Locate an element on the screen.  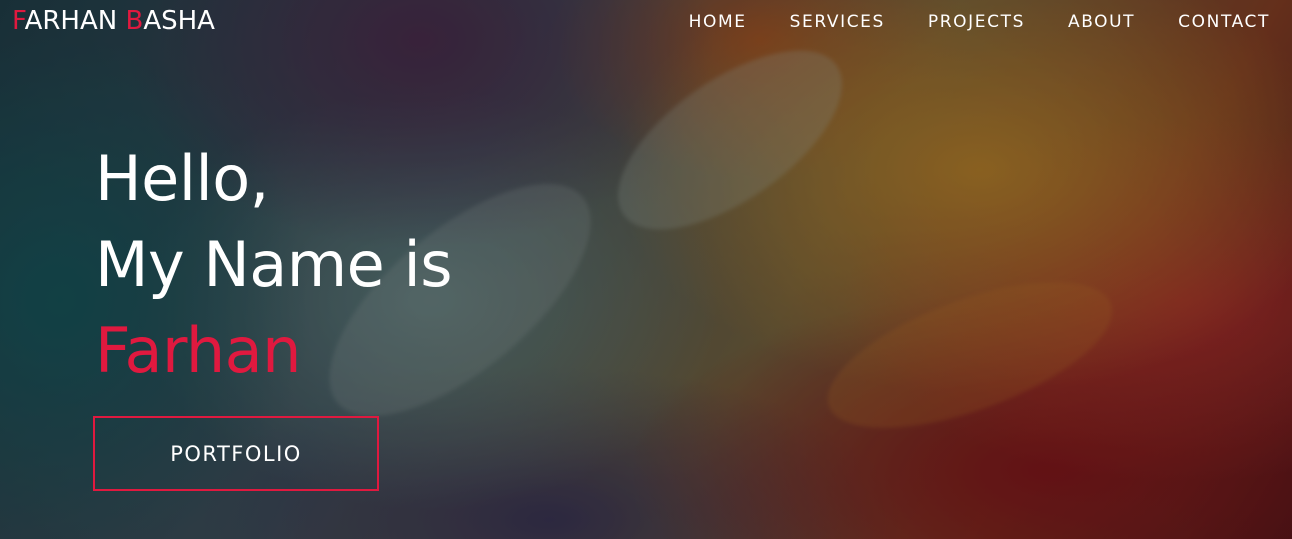
nav-link-projects: PROJECTS is located at coordinates (976, 22).